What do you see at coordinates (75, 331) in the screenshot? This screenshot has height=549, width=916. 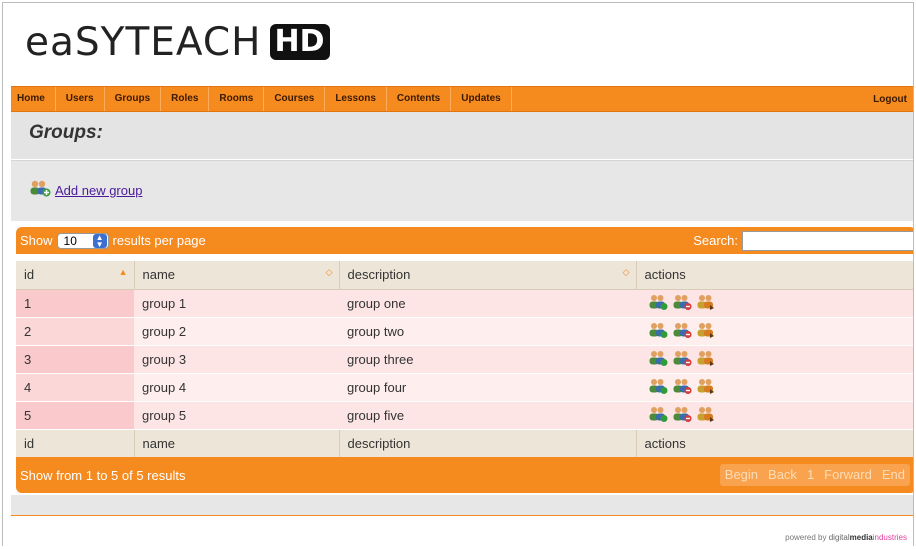 I see `cell-id: 2` at bounding box center [75, 331].